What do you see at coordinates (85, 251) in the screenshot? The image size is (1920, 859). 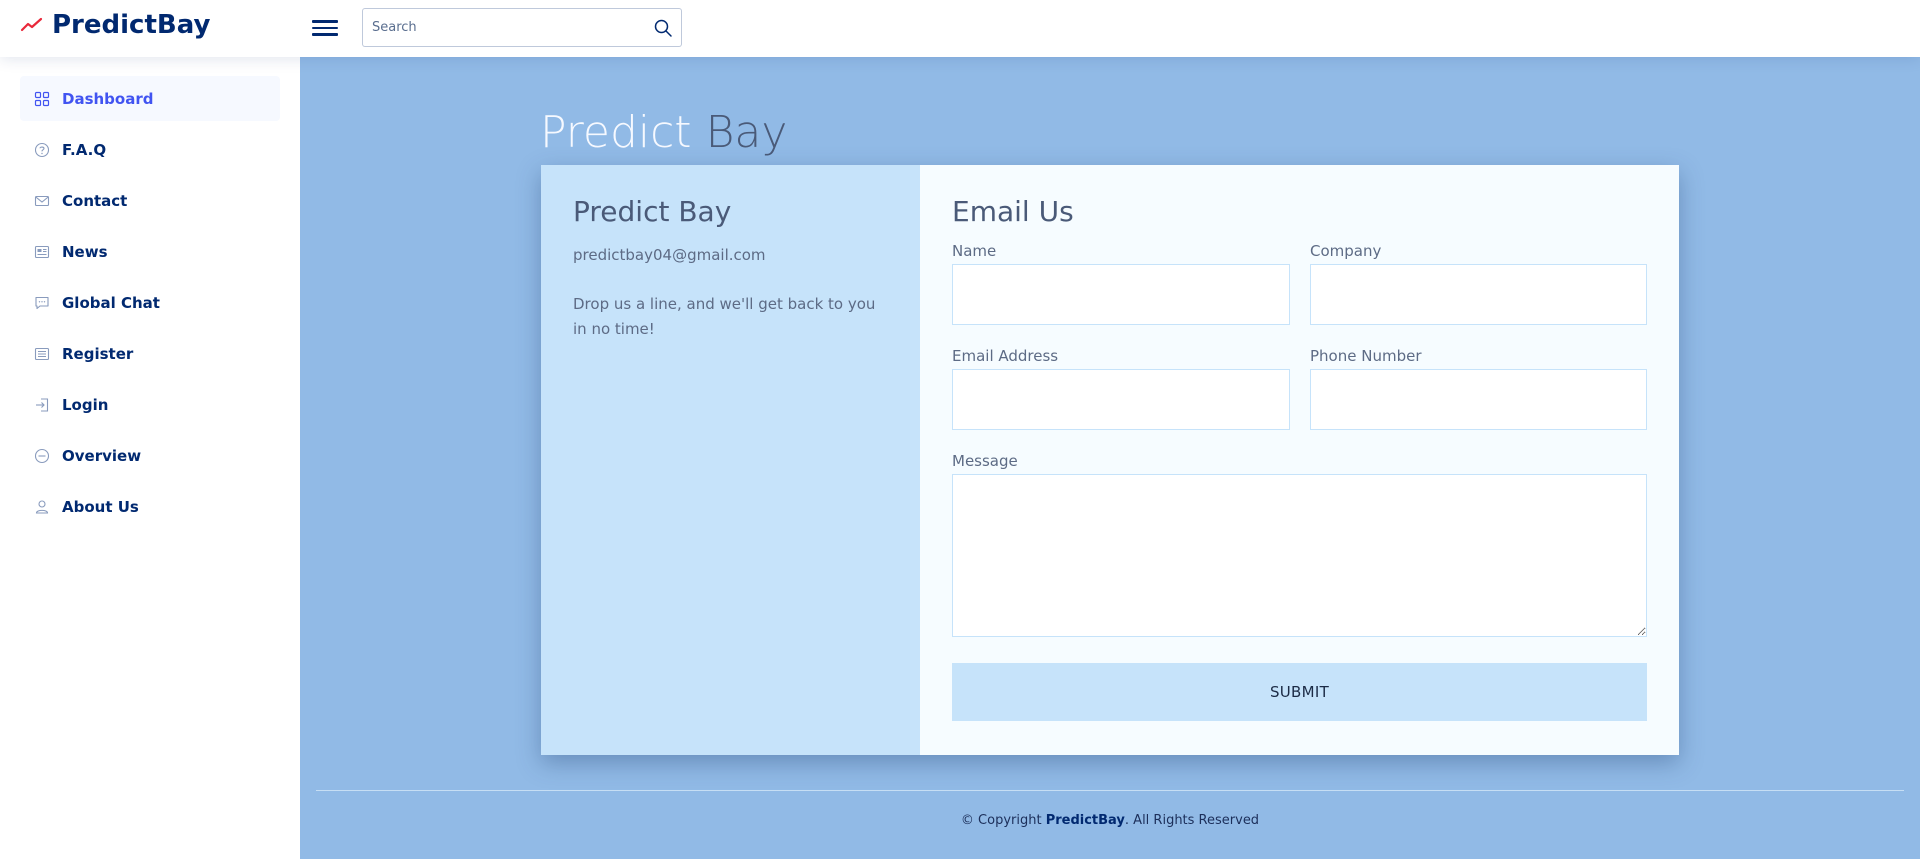 I see `sidebar-item-label: News` at bounding box center [85, 251].